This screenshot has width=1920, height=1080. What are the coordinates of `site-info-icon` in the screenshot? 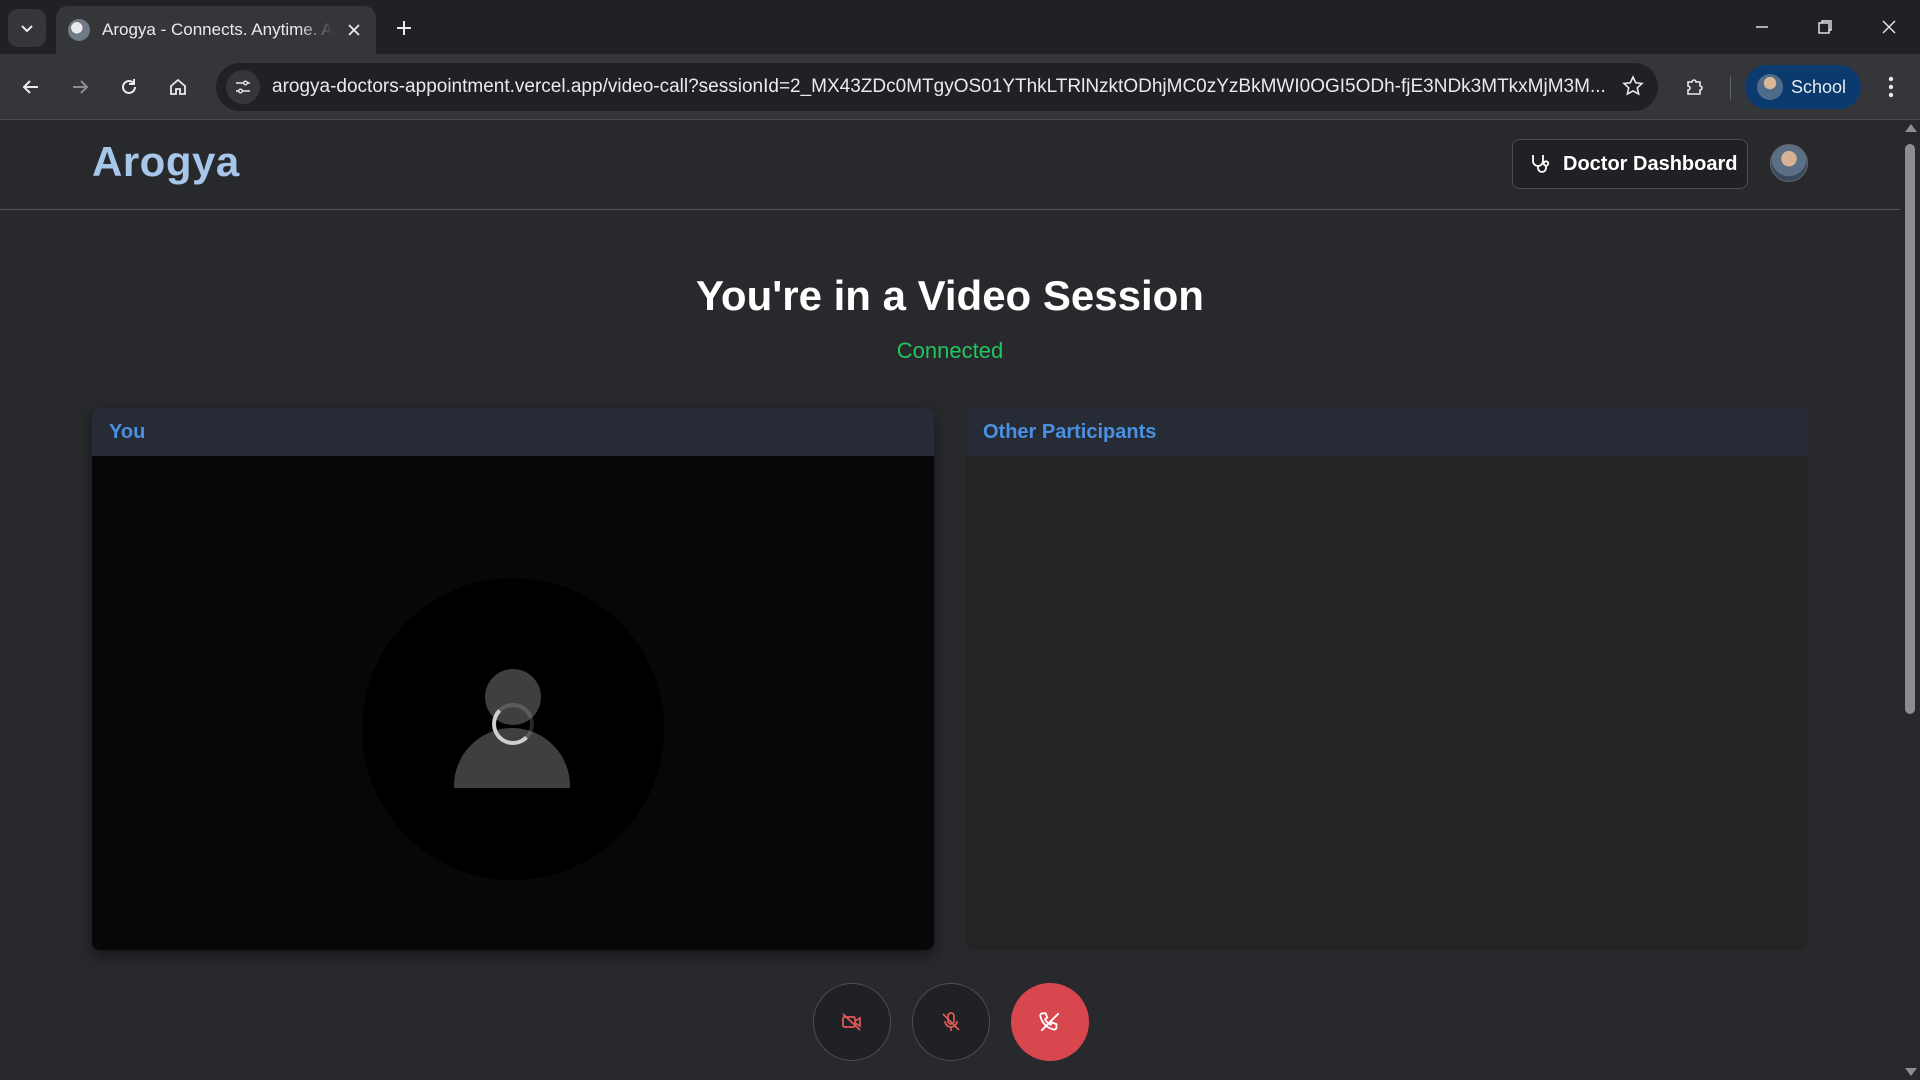 It's located at (243, 87).